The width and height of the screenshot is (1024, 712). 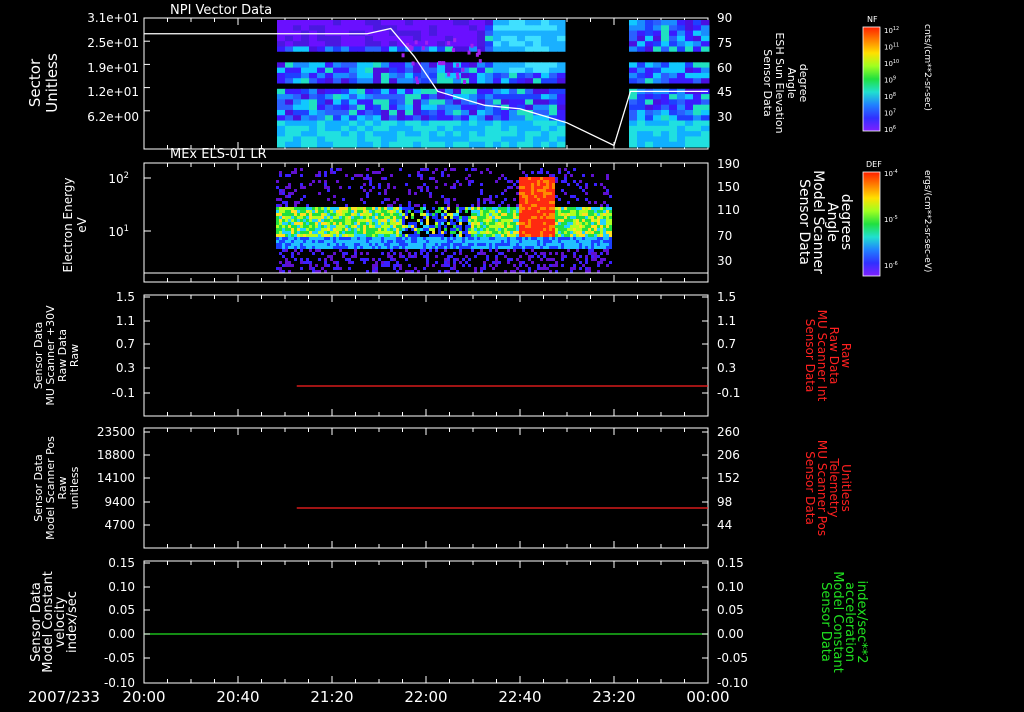 What do you see at coordinates (707, 697) in the screenshot?
I see `time-tick-label: 00:00` at bounding box center [707, 697].